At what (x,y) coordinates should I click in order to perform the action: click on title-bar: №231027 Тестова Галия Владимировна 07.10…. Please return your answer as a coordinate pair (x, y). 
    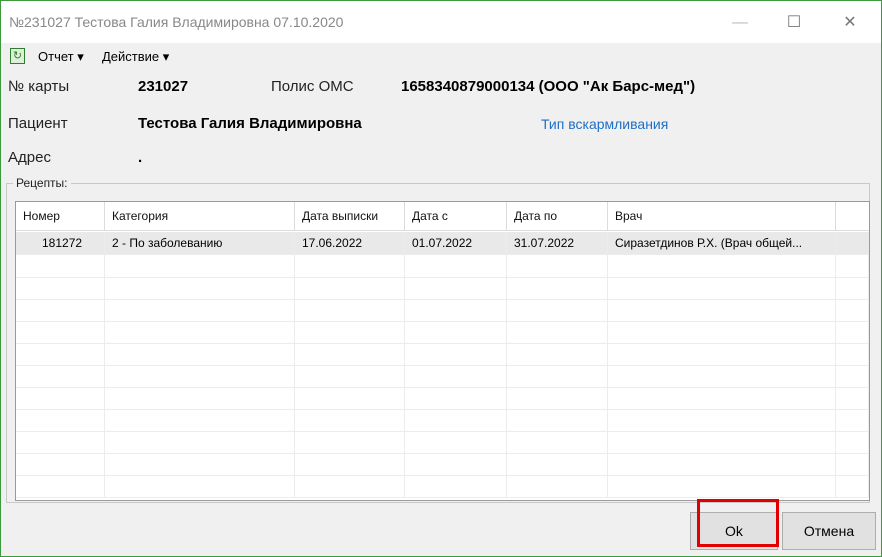
    Looking at the image, I should click on (441, 22).